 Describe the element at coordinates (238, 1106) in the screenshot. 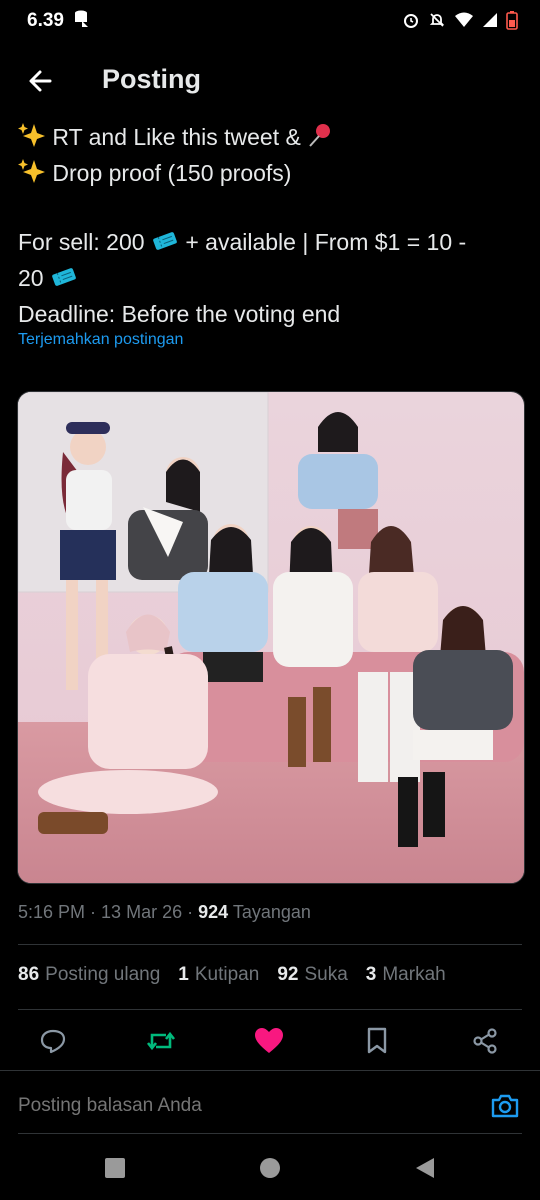

I see `reply-input` at that location.